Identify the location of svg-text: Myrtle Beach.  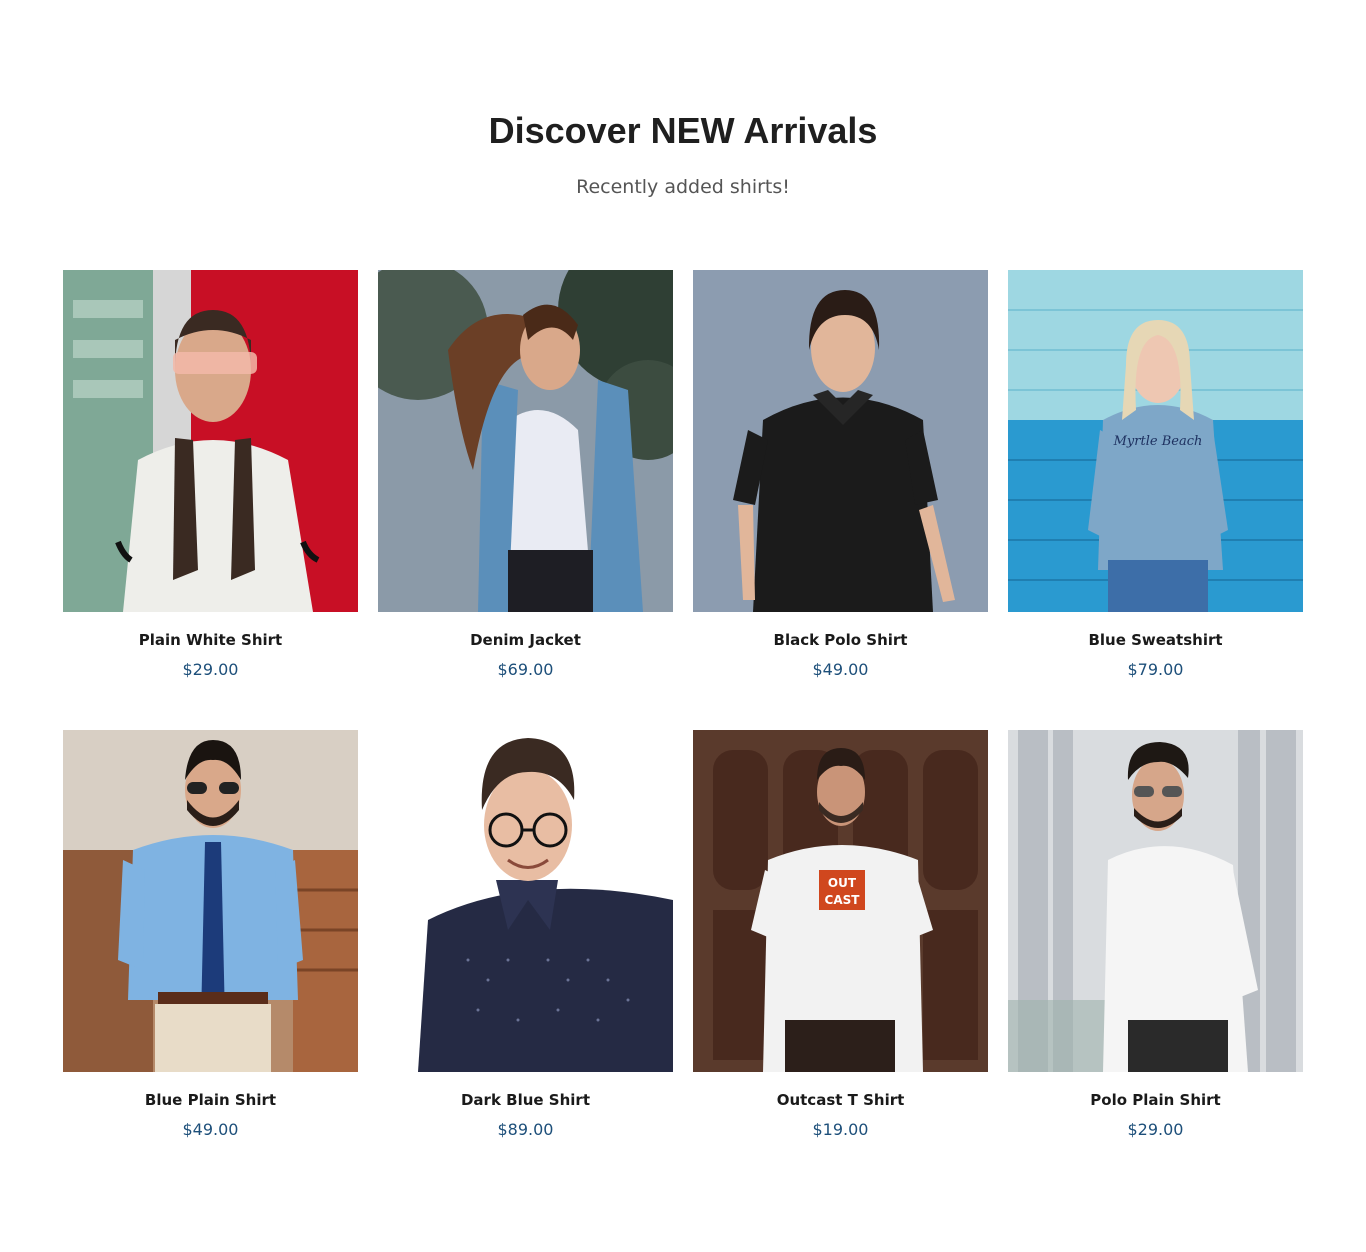
(1158, 441).